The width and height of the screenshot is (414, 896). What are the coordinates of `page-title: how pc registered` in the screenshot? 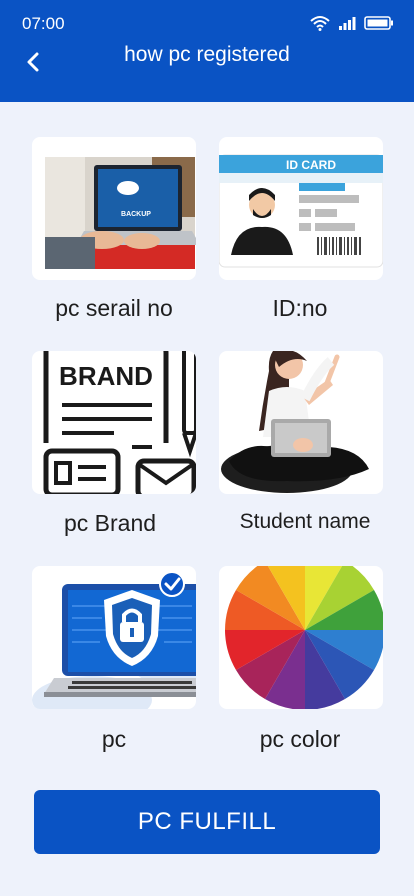 It's located at (207, 54).